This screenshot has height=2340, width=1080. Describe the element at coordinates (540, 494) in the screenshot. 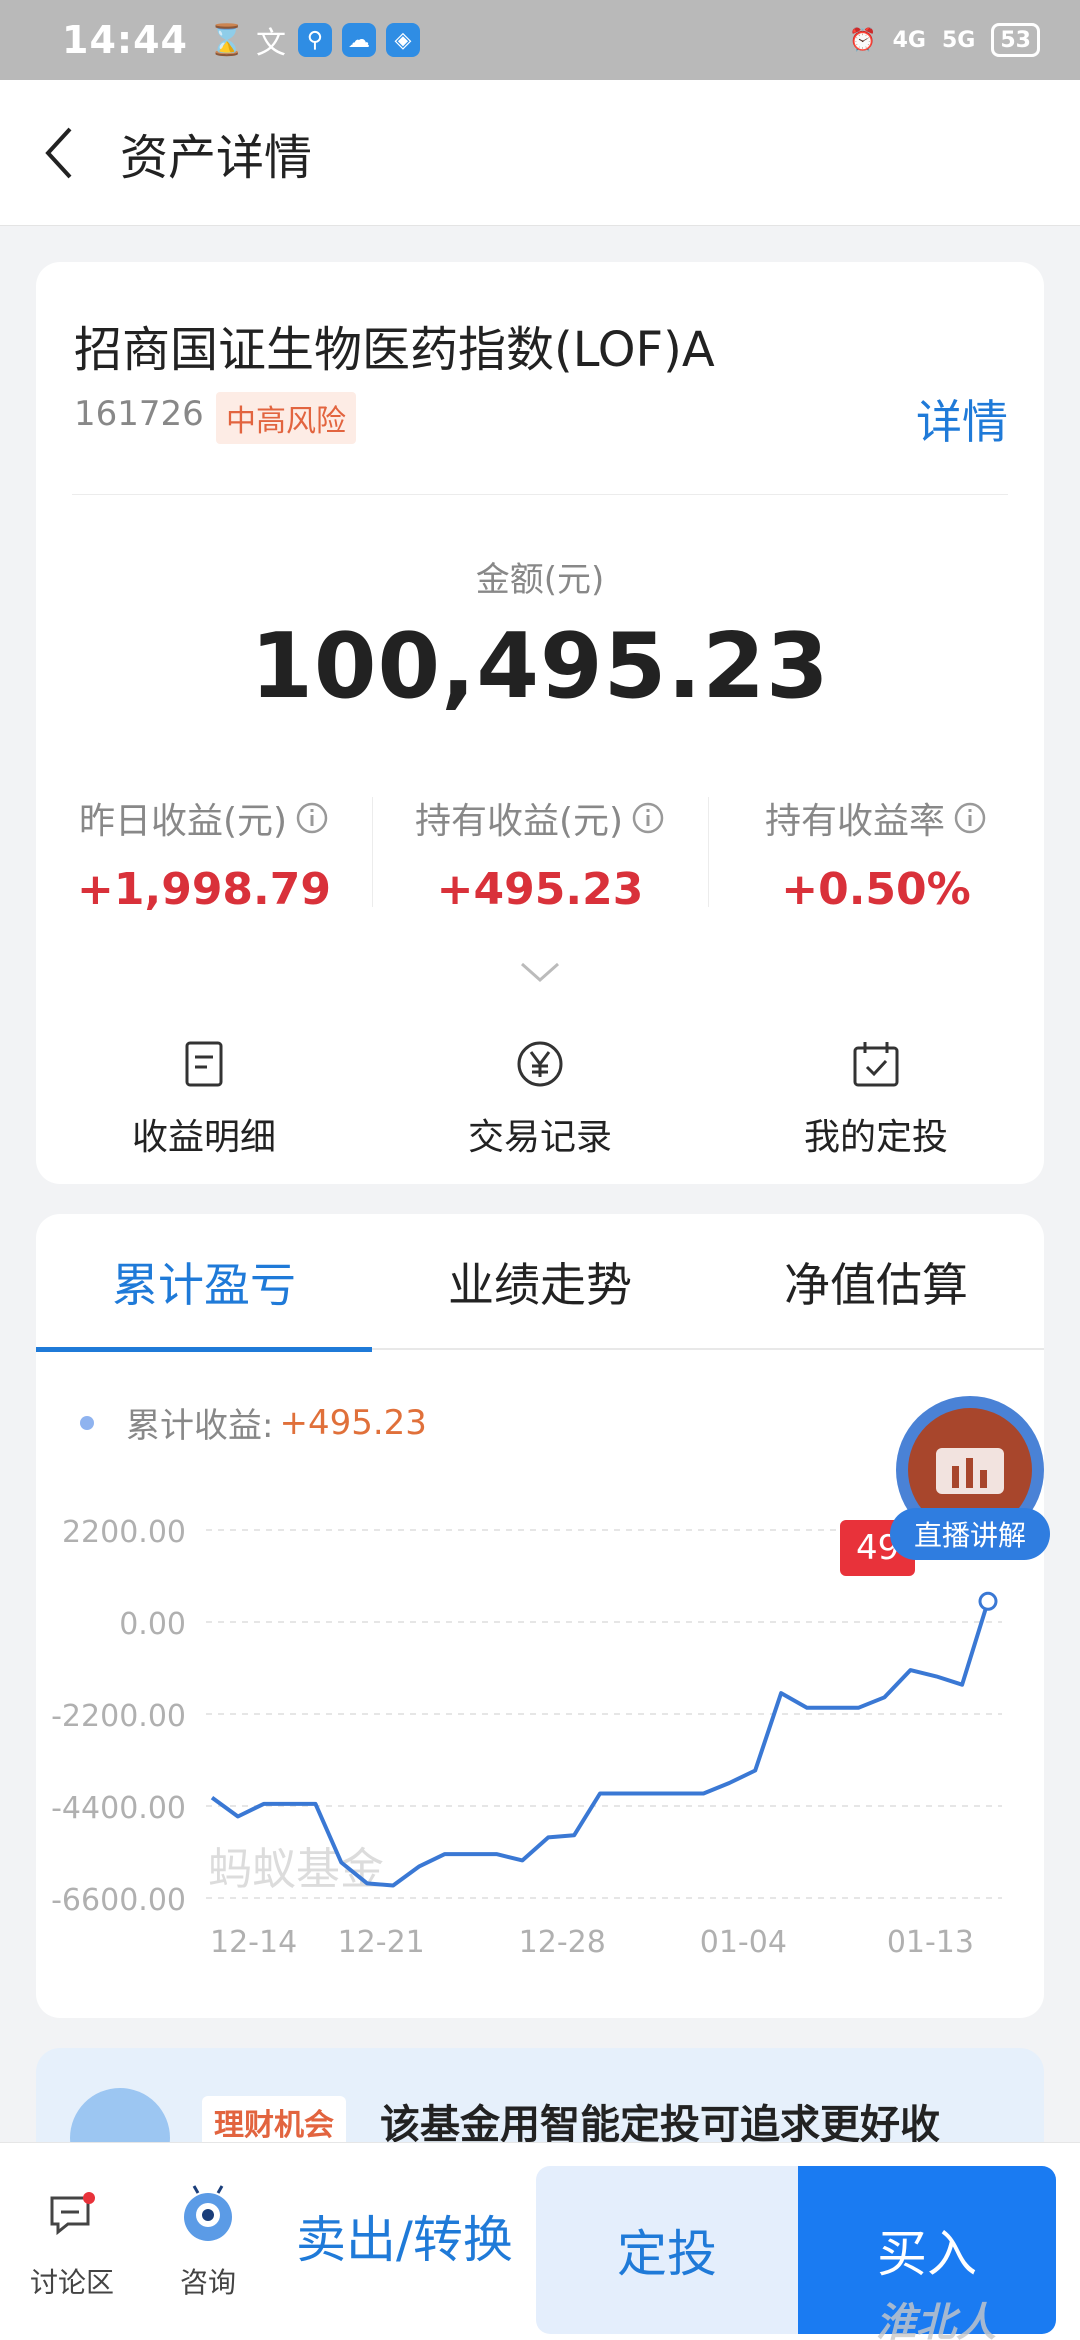

I see `divider` at that location.